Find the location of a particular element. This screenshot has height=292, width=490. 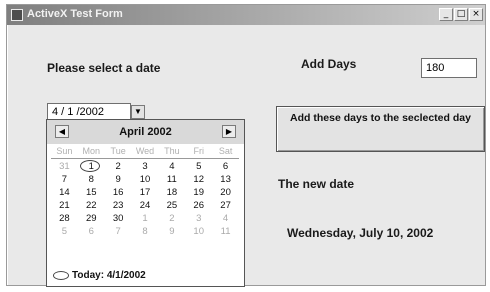

minimize-button: _ is located at coordinates (446, 14).